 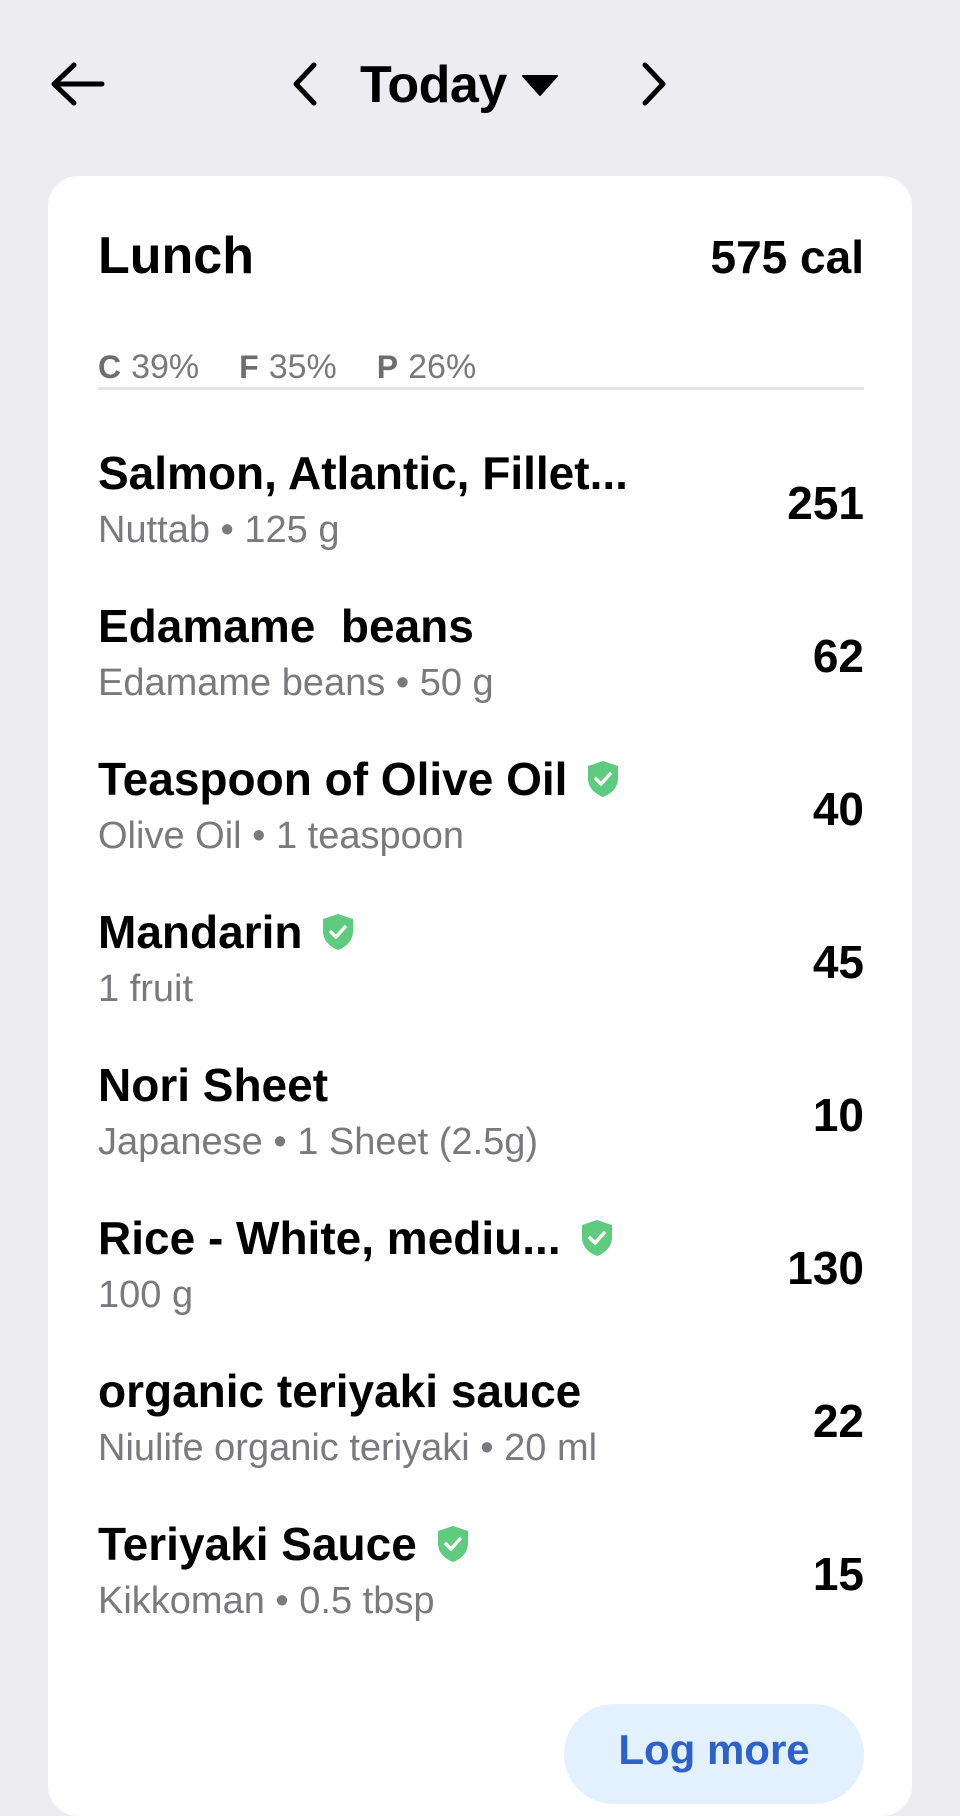 What do you see at coordinates (266, 1601) in the screenshot?
I see `food-detail: Kikkoman • 0.5 tbsp` at bounding box center [266, 1601].